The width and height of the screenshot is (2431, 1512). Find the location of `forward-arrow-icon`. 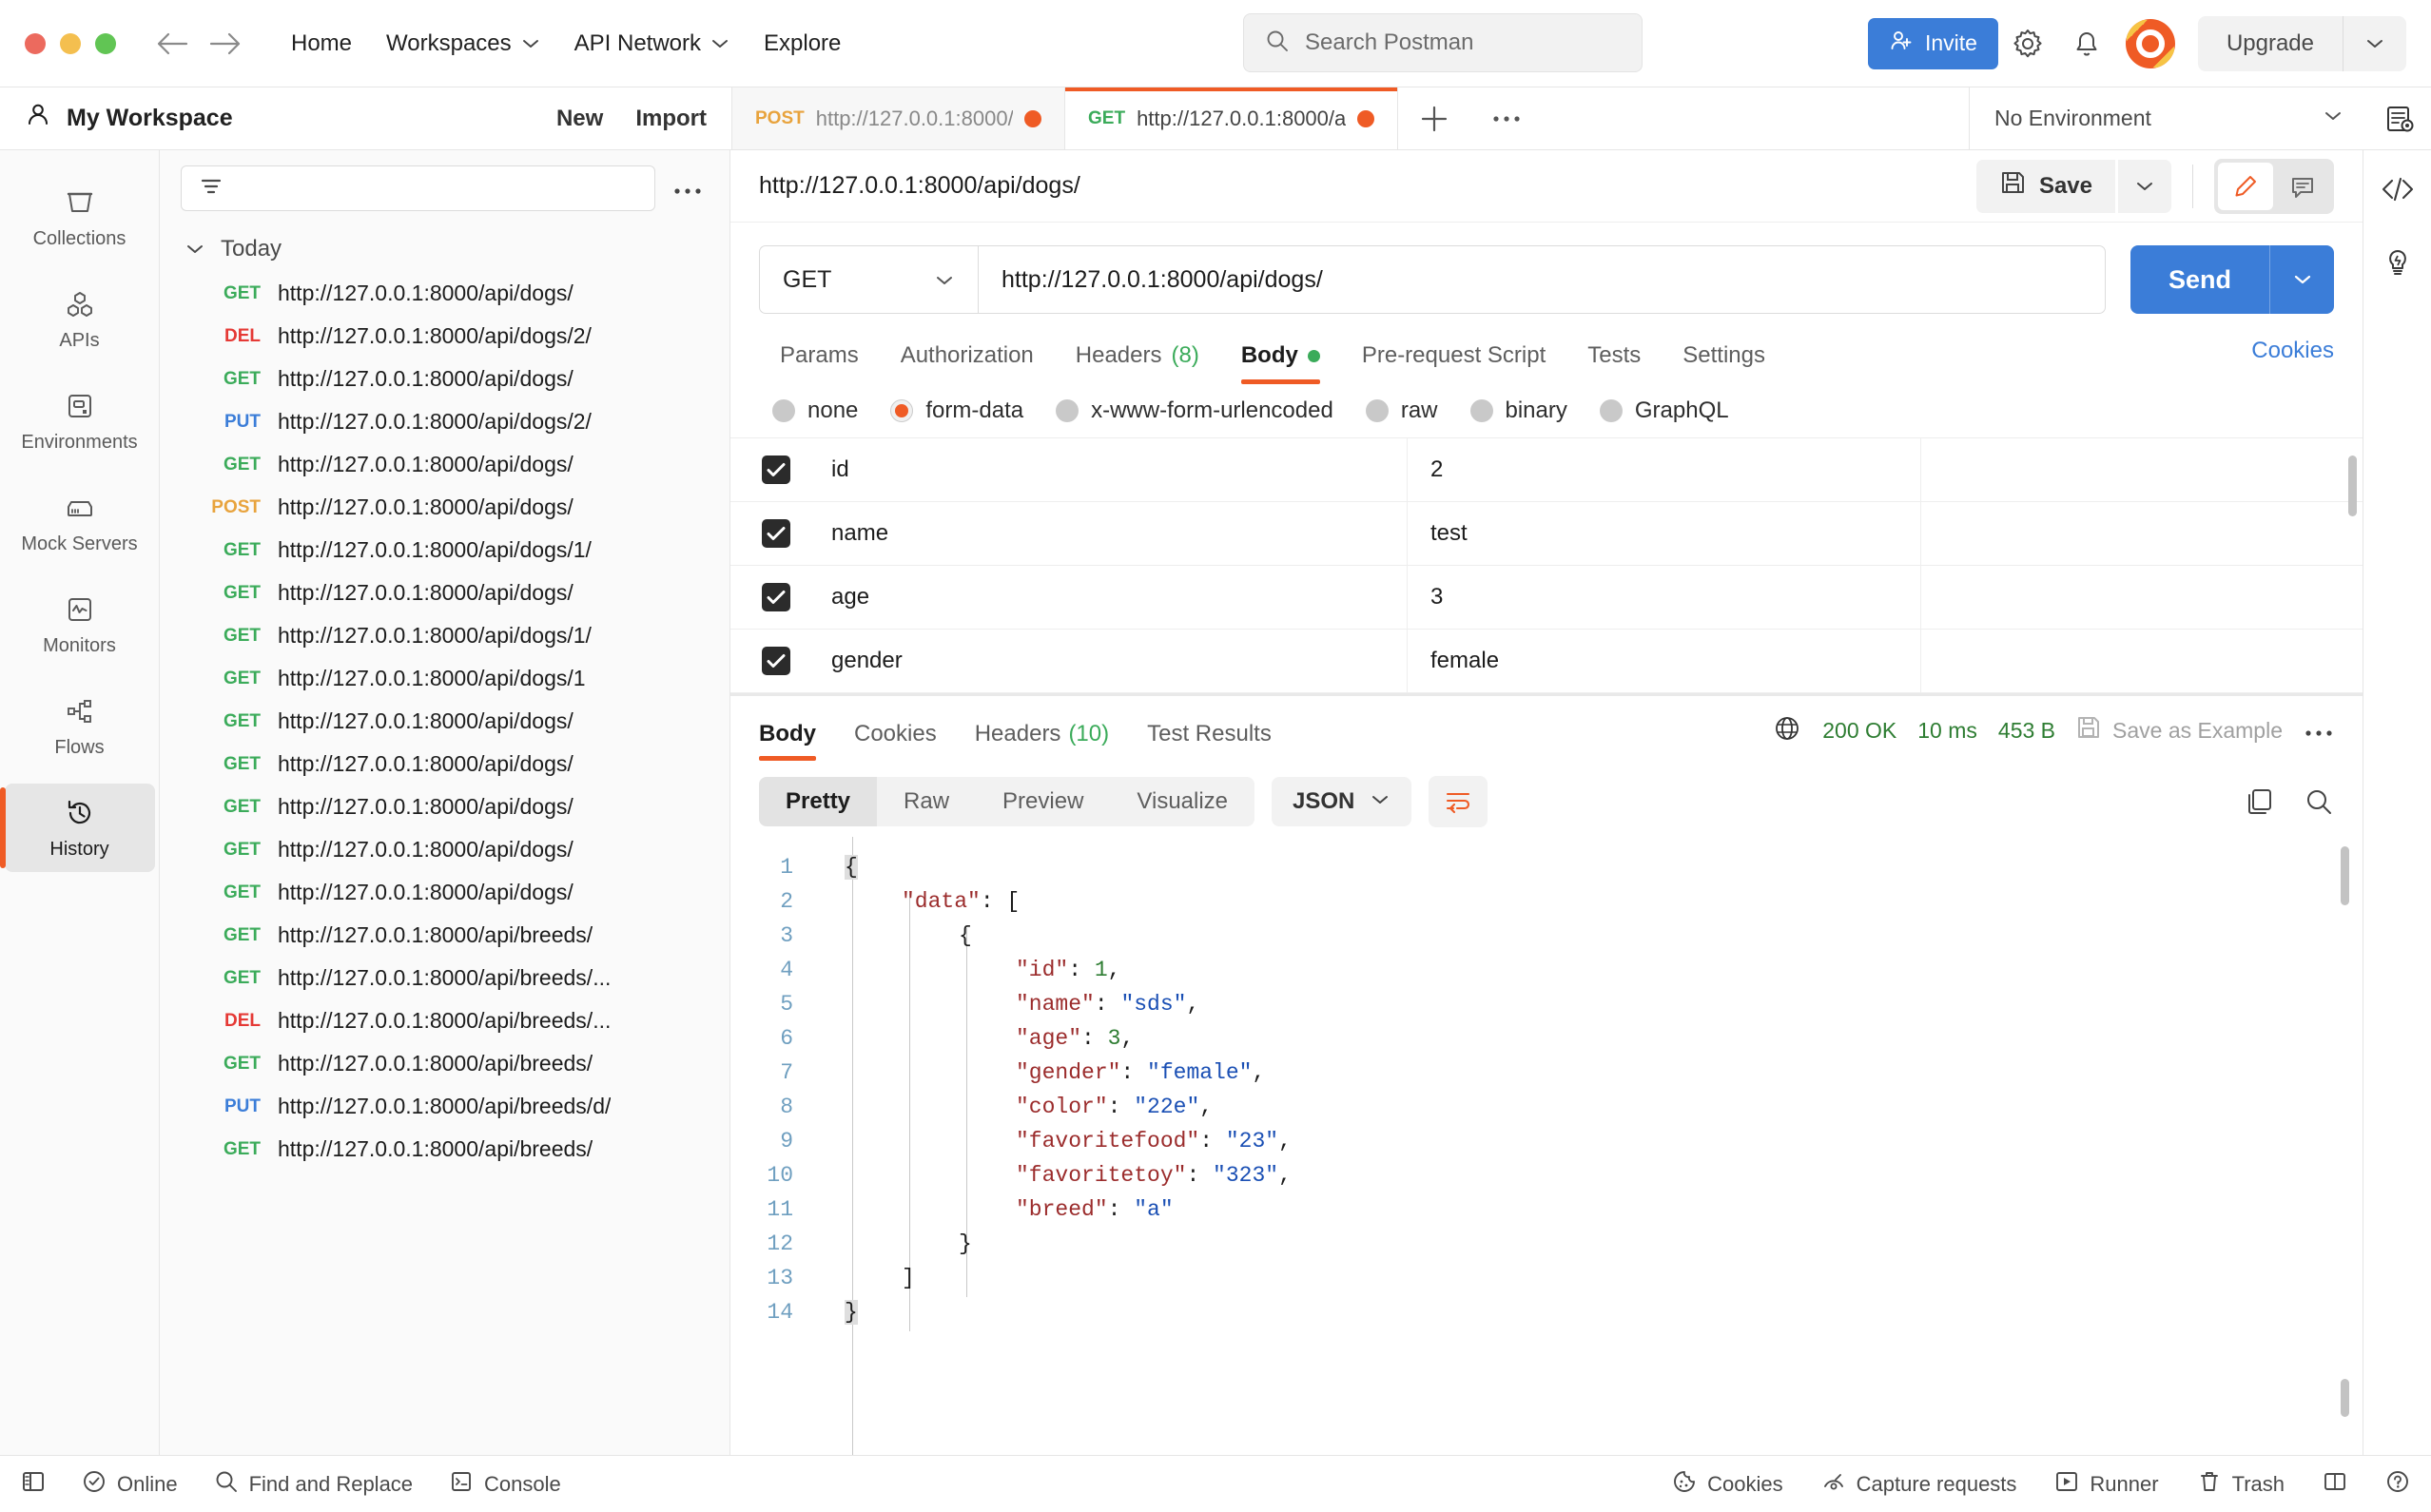

forward-arrow-icon is located at coordinates (225, 43).